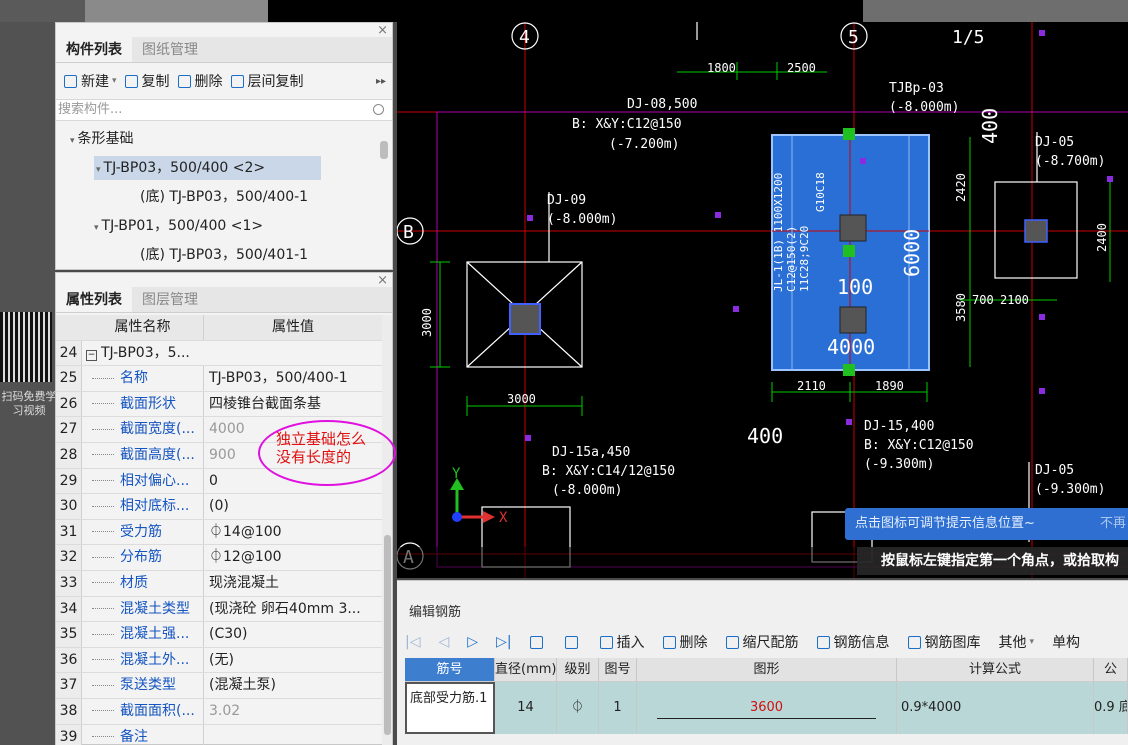  What do you see at coordinates (618, 708) in the screenshot?
I see `cell-figure-no: 1` at bounding box center [618, 708].